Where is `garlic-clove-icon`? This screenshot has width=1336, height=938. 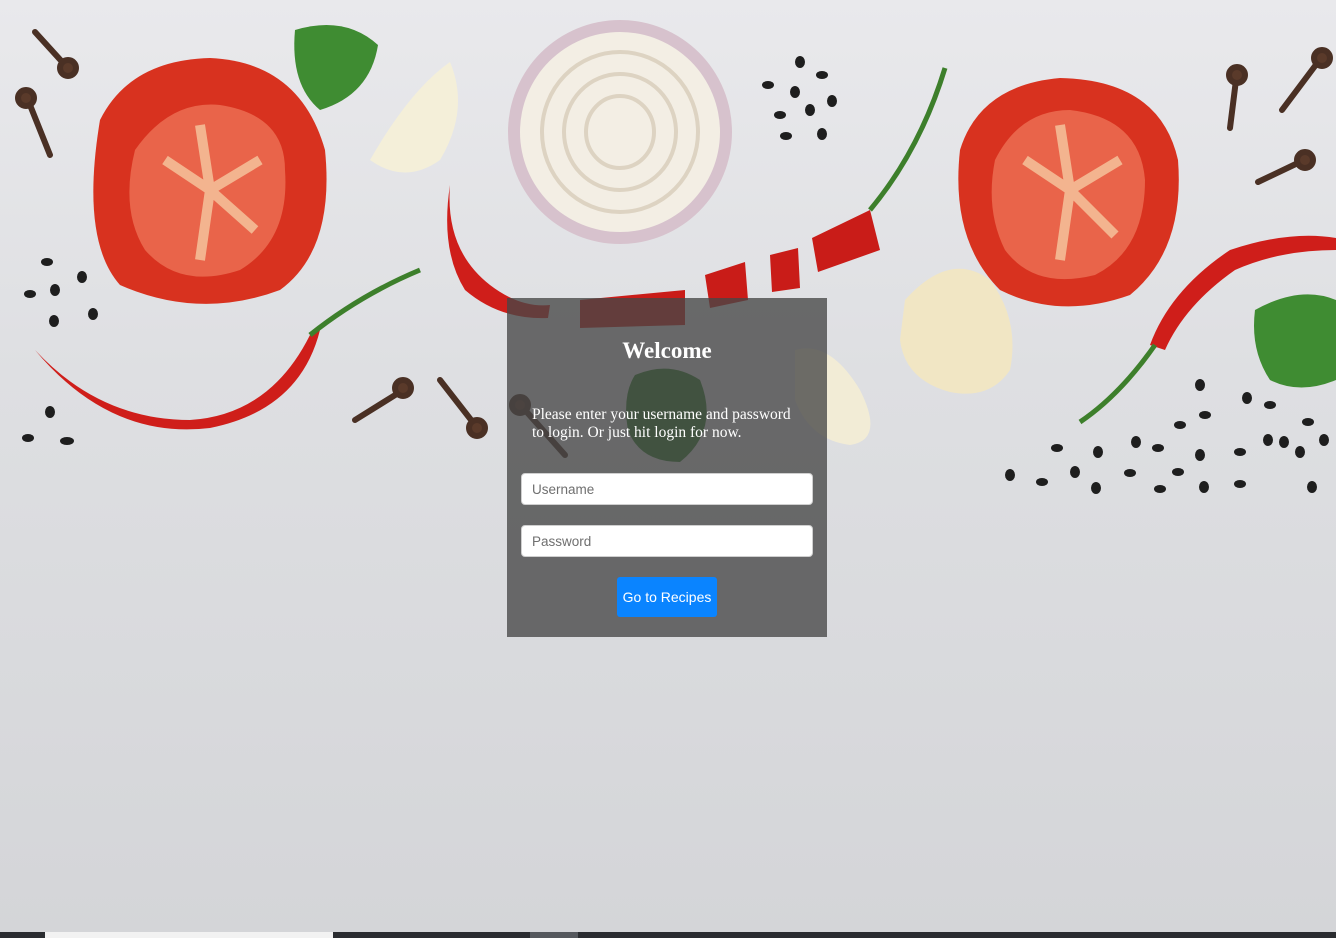
garlic-clove-icon is located at coordinates (414, 117).